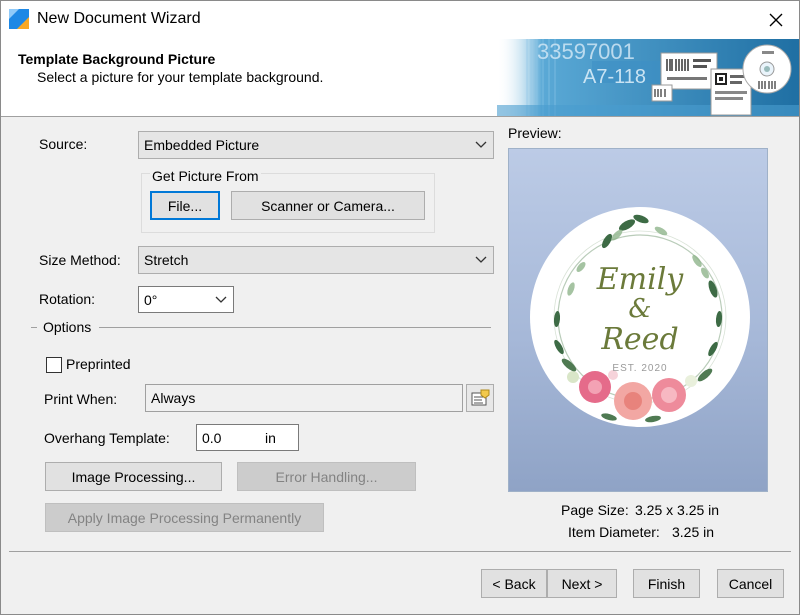  What do you see at coordinates (595, 510) in the screenshot?
I see `page-size-label: Page Size:` at bounding box center [595, 510].